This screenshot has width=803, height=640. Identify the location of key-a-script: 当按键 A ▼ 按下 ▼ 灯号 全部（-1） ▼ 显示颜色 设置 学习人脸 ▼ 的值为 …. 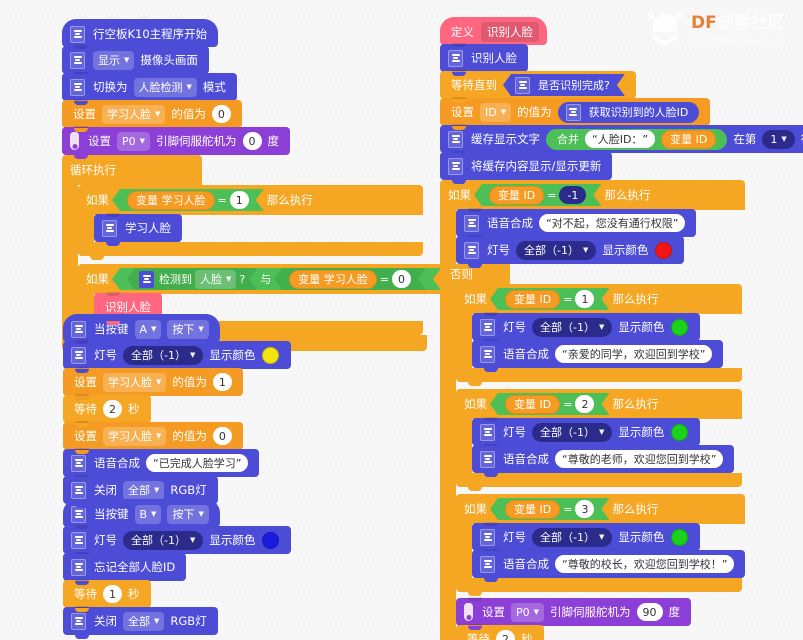
(177, 411).